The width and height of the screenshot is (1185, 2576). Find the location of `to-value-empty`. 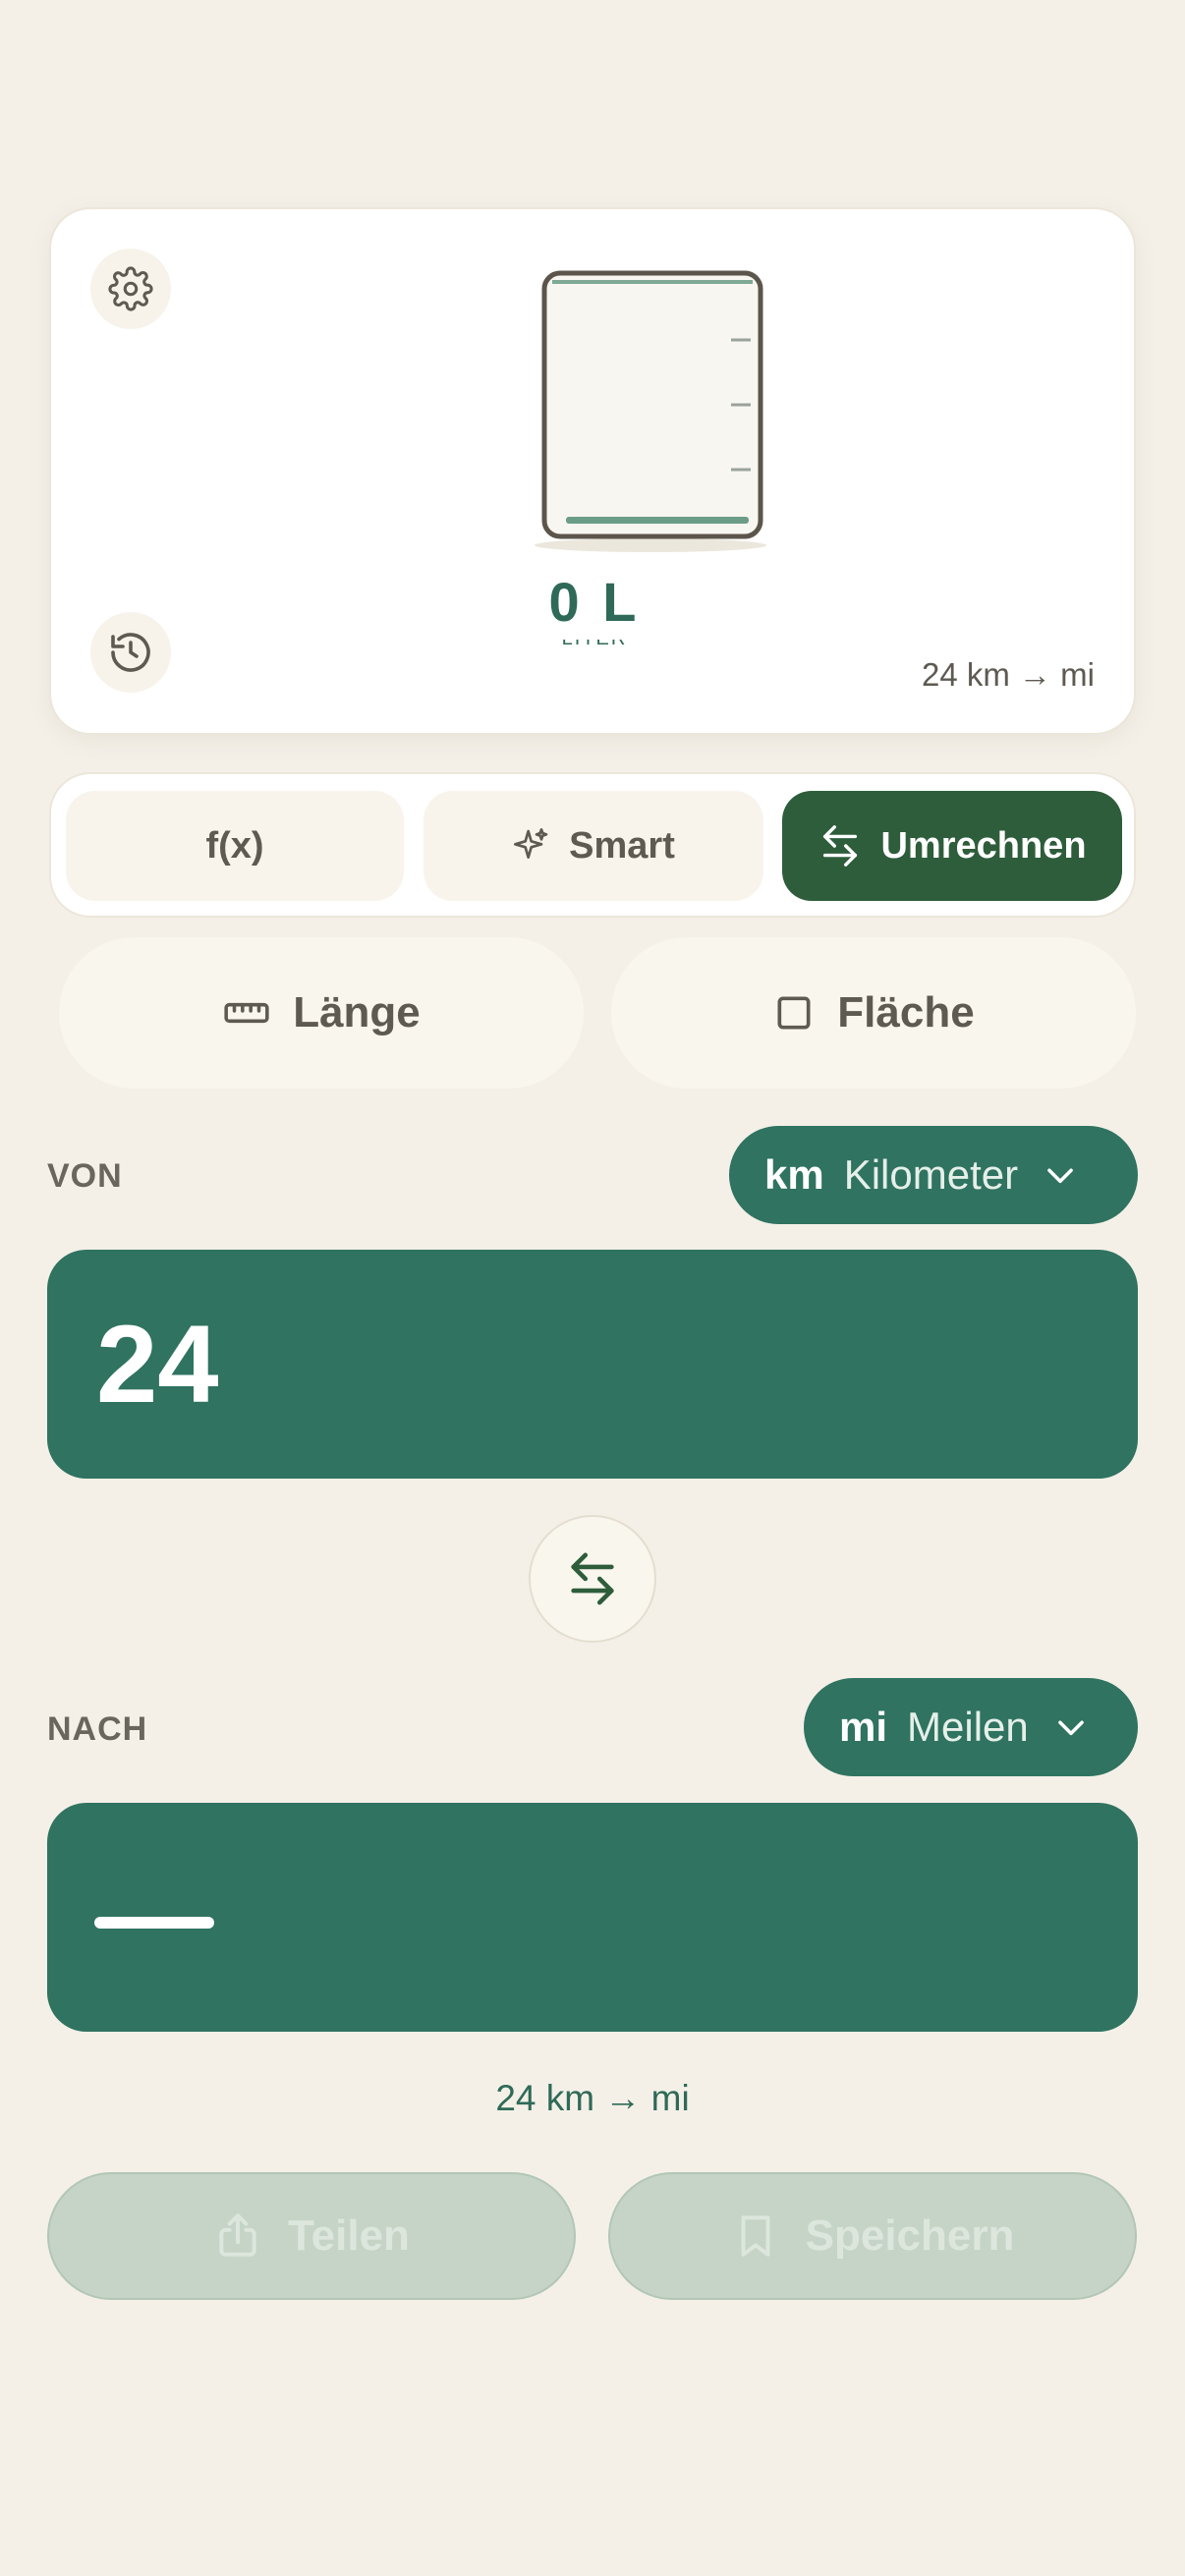

to-value-empty is located at coordinates (154, 1923).